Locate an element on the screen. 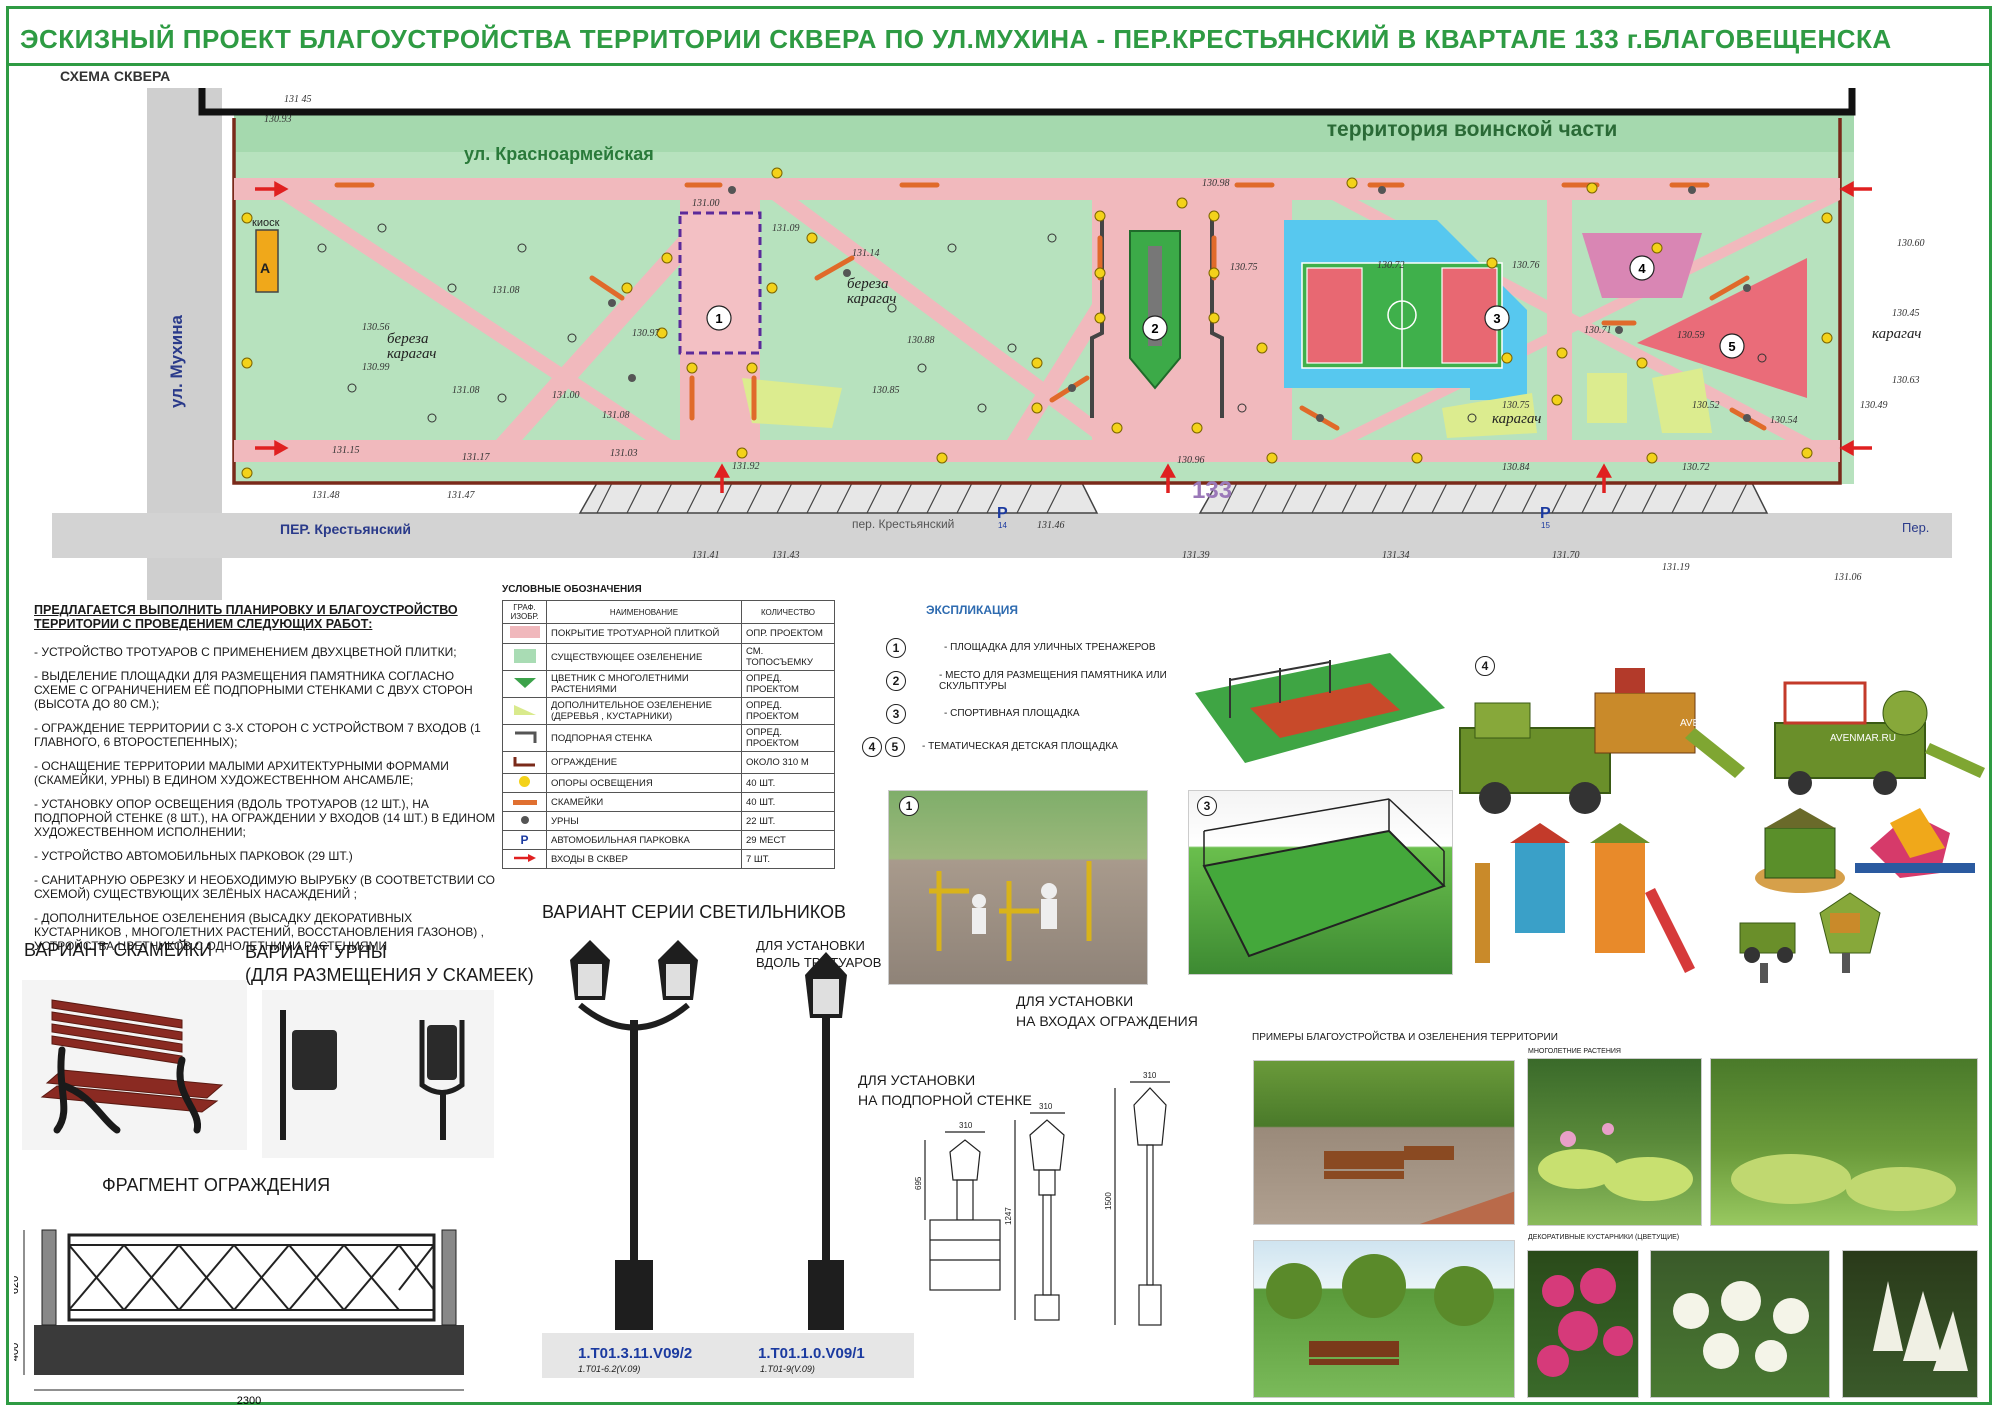 Image resolution: width=2000 pixels, height=1413 pixels. svg-text: 130.98 is located at coordinates (1216, 183).